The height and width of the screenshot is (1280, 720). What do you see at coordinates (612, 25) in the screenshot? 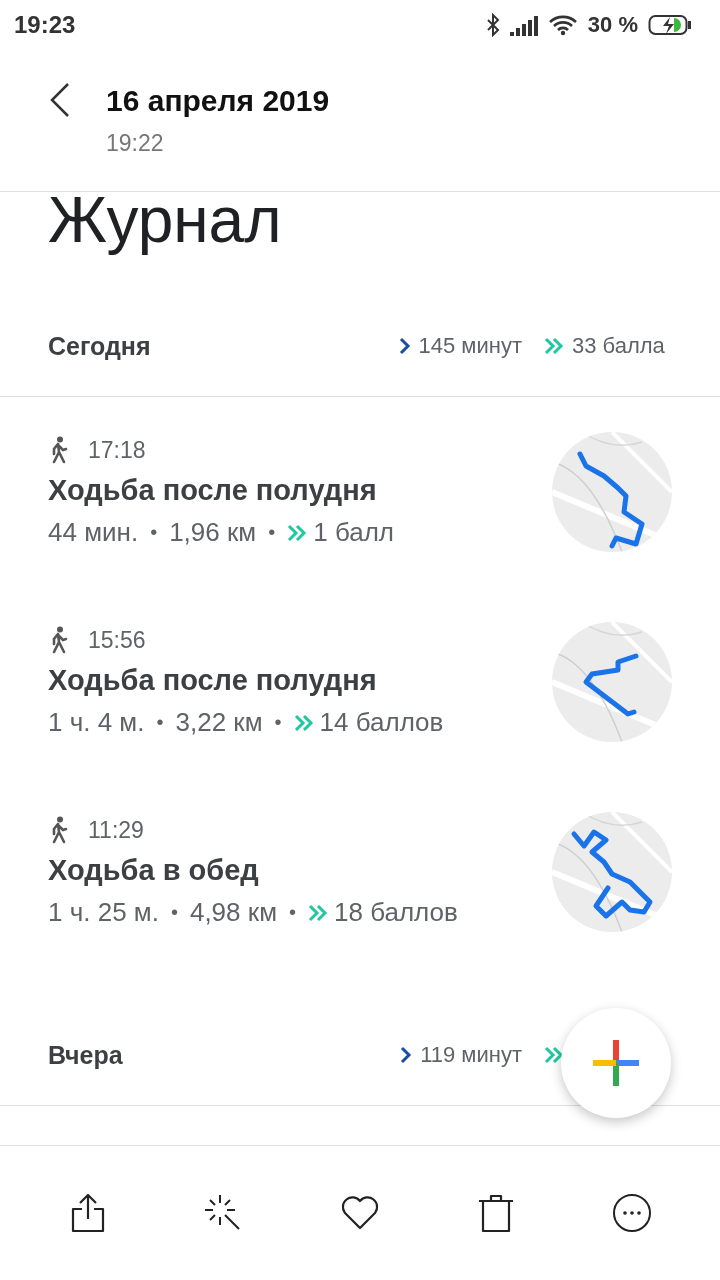
I see `battery-percent: 30 %` at bounding box center [612, 25].